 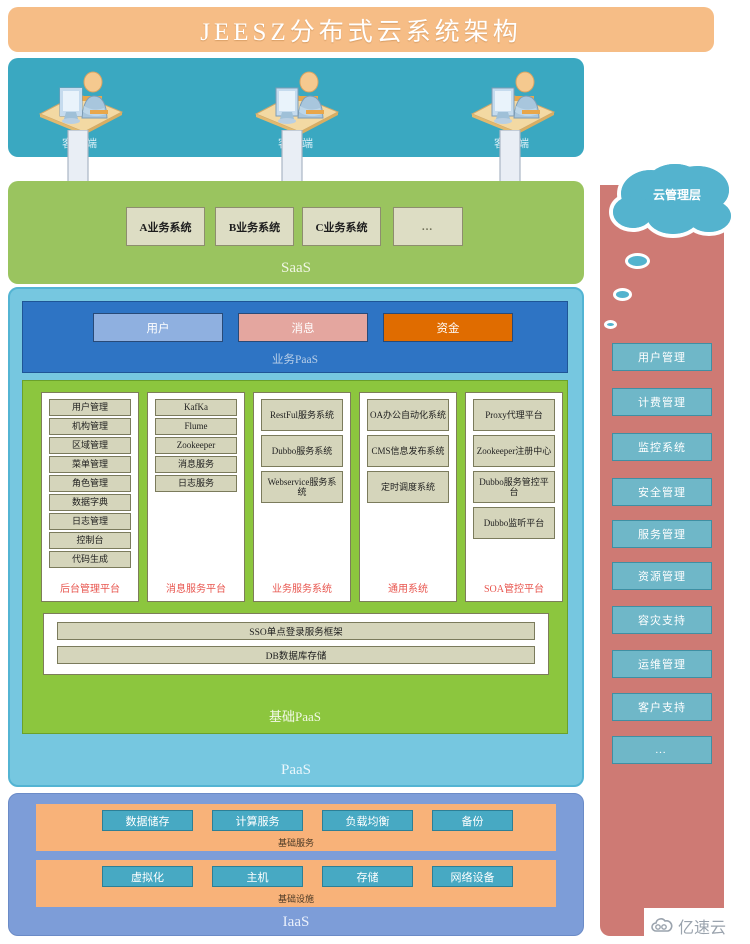 I want to click on cloud-item-resource-management: 资源管理, so click(x=662, y=576).